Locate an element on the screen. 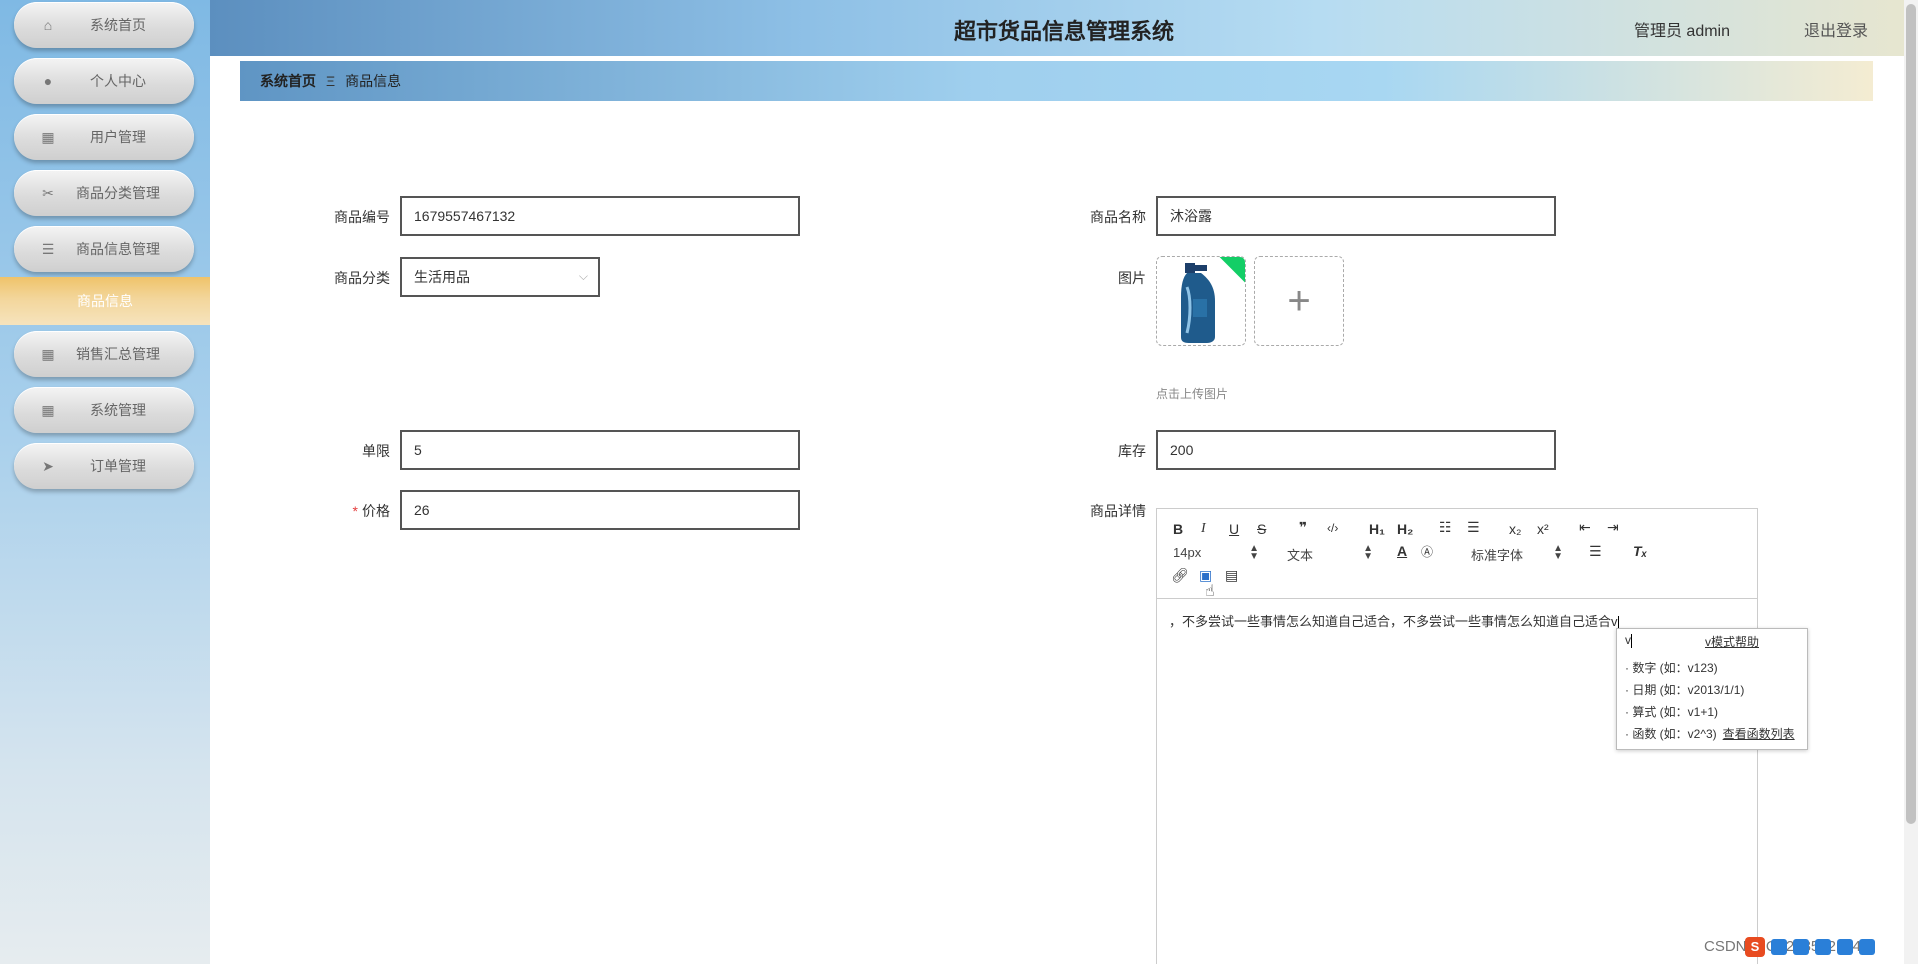  required-mark: * is located at coordinates (355, 511).